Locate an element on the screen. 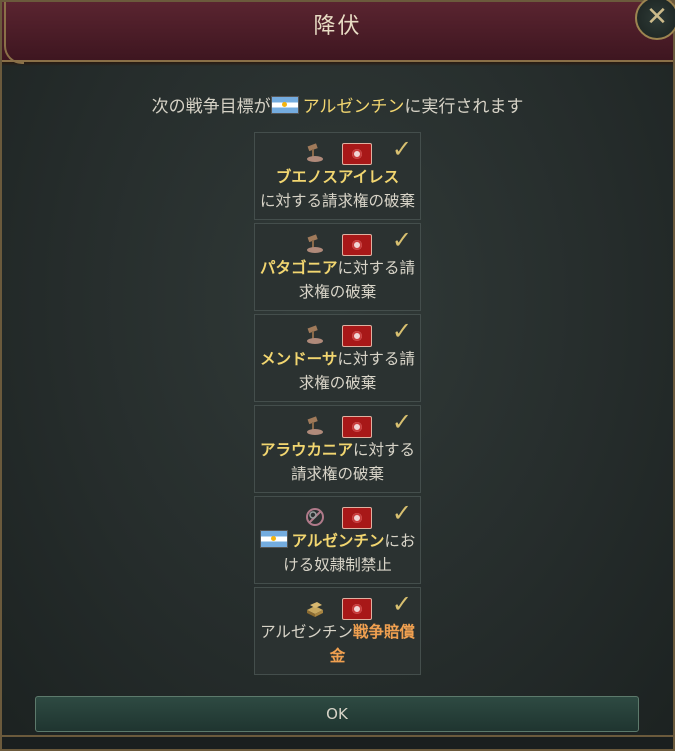 Image resolution: width=675 pixels, height=751 pixels. war-goal-text: アルゼンチン戦争賠償金 is located at coordinates (337, 644).